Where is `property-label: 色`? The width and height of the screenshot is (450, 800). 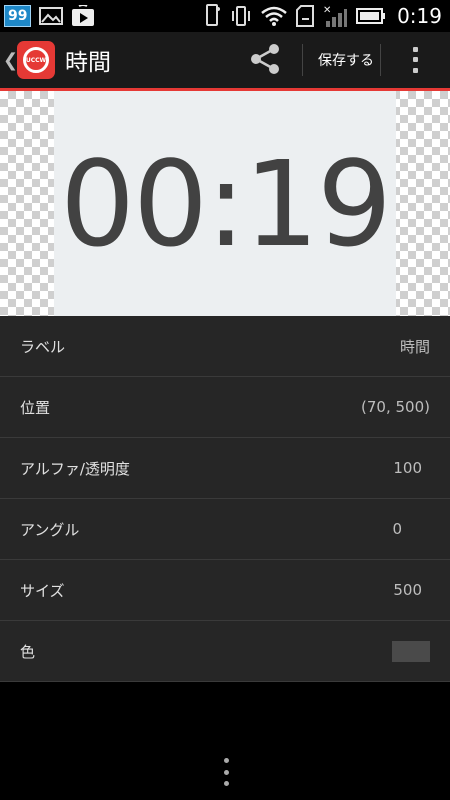 property-label: 色 is located at coordinates (28, 651).